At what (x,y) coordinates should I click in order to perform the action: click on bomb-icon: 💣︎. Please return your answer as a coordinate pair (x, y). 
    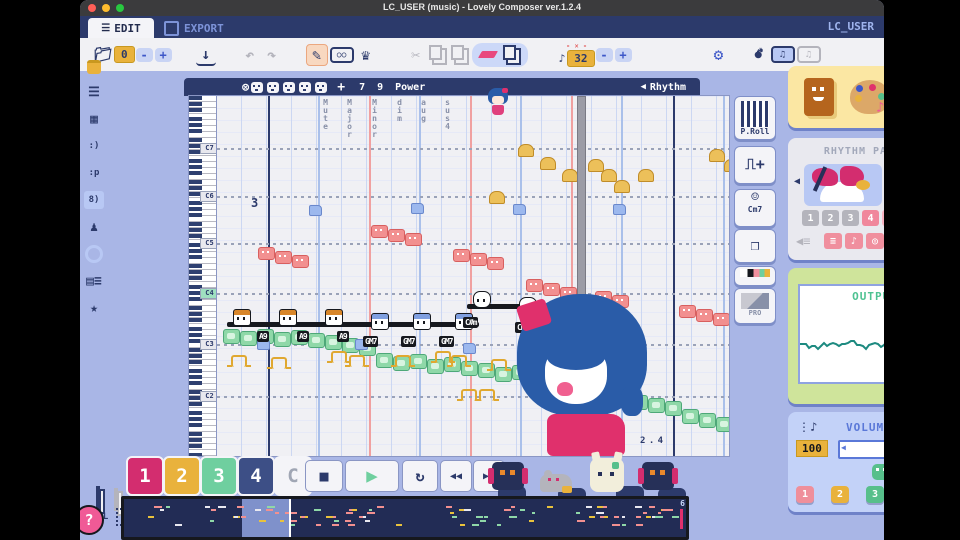
    Looking at the image, I should click on (759, 55).